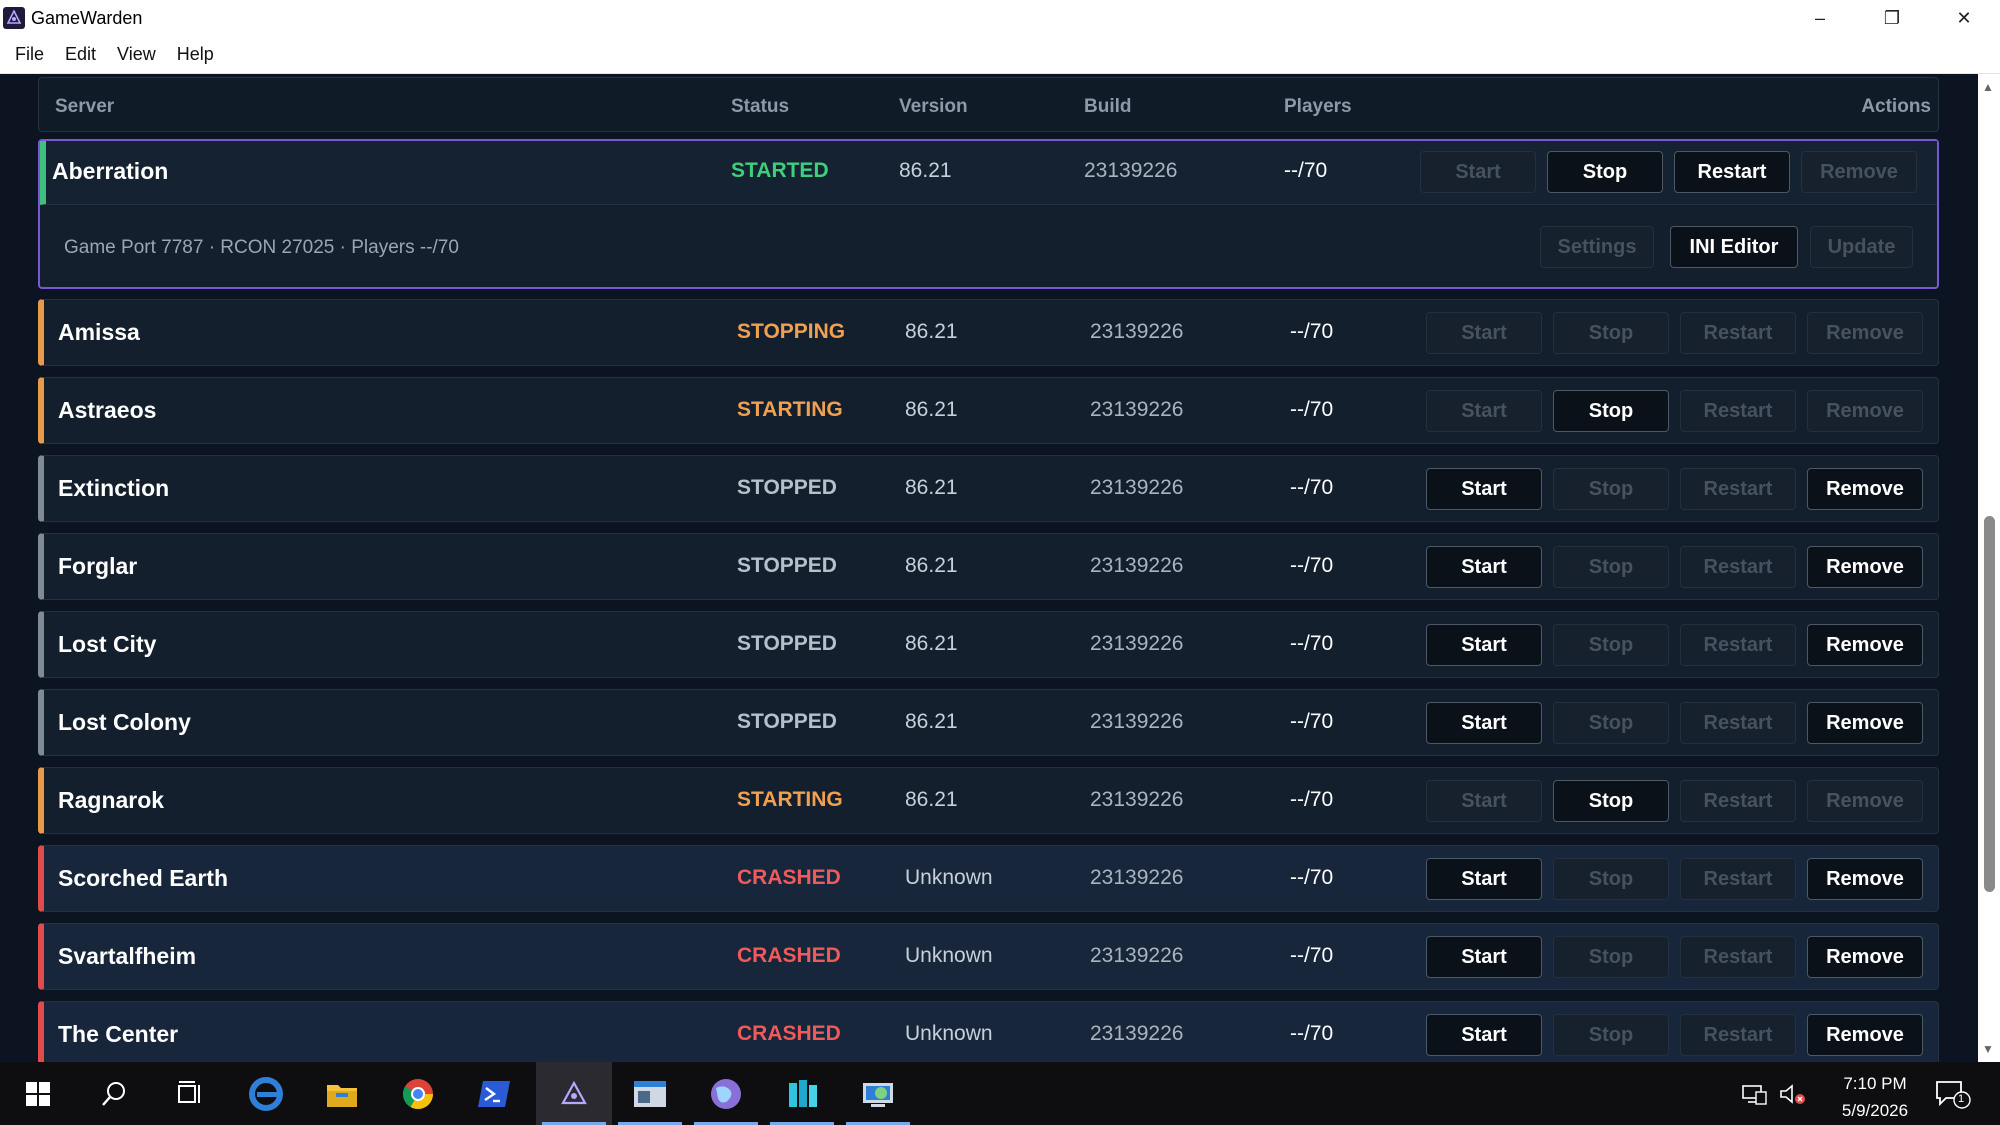 The height and width of the screenshot is (1125, 2000). What do you see at coordinates (1793, 1093) in the screenshot?
I see `volume-muted-icon` at bounding box center [1793, 1093].